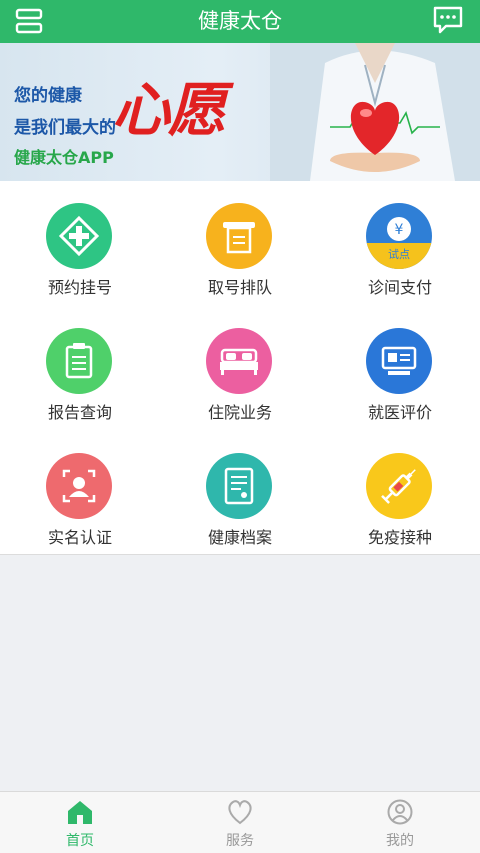  Describe the element at coordinates (64, 157) in the screenshot. I see `banner-line-3: 健康太仓APP` at that location.